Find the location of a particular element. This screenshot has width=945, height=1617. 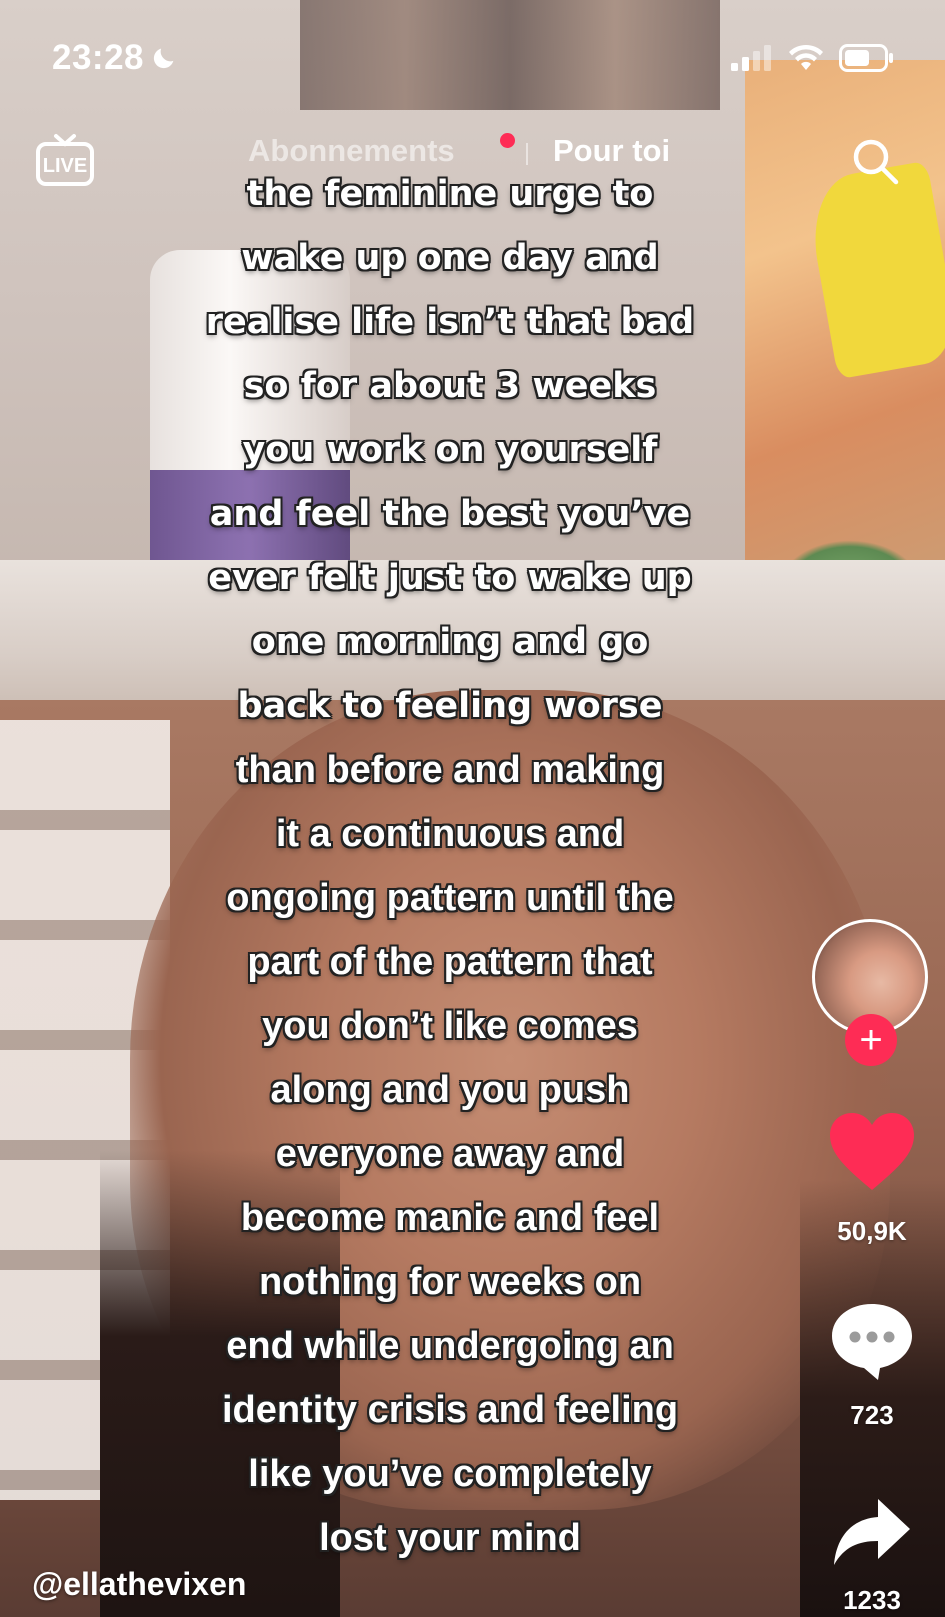

caption-line: wake up one day and is located at coordinates (450, 258).